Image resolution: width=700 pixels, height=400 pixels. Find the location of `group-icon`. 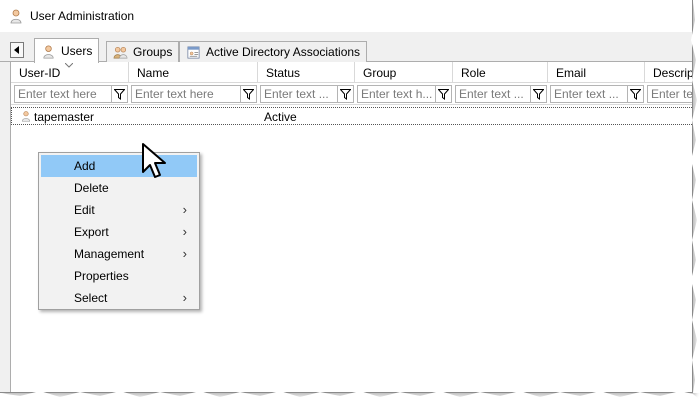

group-icon is located at coordinates (120, 52).